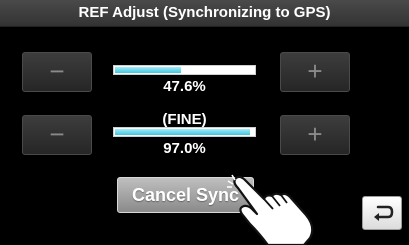 The image size is (409, 245). Describe the element at coordinates (184, 70) in the screenshot. I see `level-bar-coarse` at that location.